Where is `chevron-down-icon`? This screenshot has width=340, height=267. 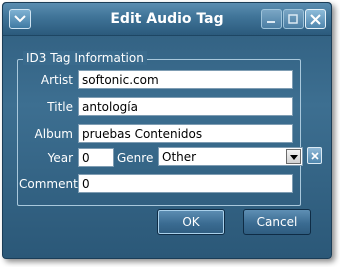 chevron-down-icon is located at coordinates (294, 157).